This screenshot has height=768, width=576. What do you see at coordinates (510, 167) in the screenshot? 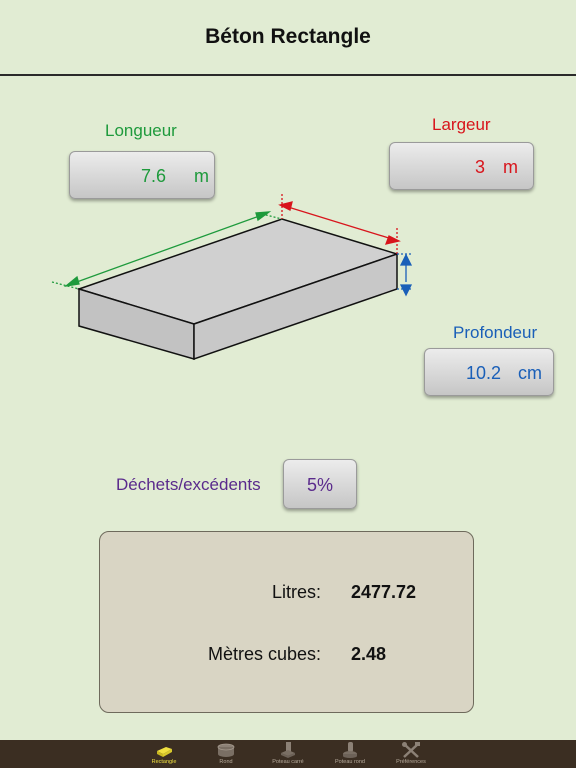
I see `width-unit: m` at bounding box center [510, 167].